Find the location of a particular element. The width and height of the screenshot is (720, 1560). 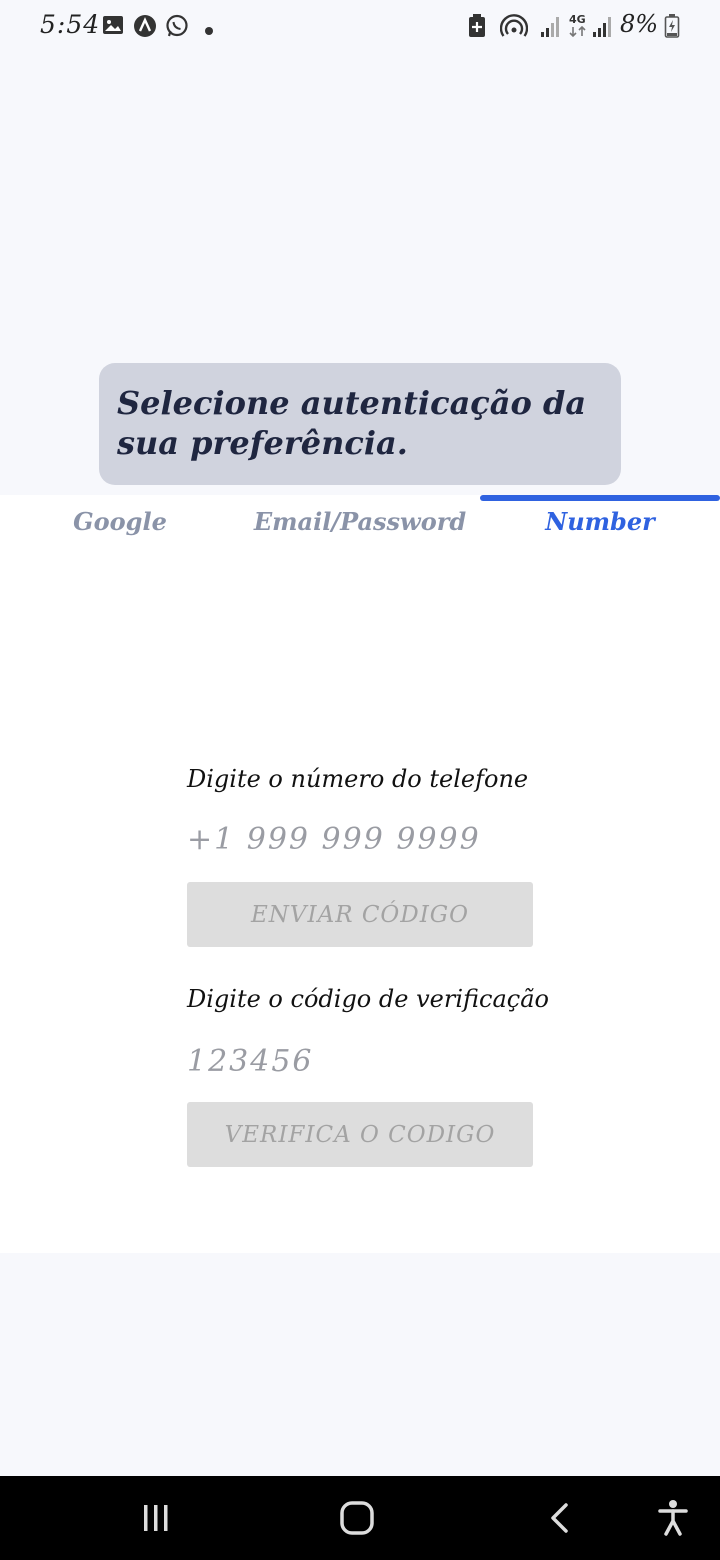

send-code-button-label: ENVIAR CÓDIGO is located at coordinates (360, 914).